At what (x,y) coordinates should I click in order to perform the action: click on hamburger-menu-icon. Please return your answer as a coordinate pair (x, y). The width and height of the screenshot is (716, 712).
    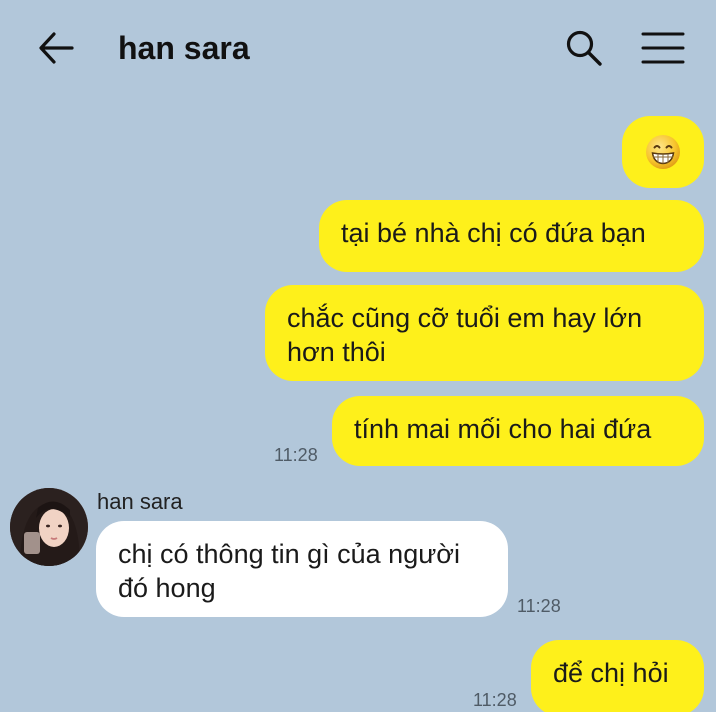
    Looking at the image, I should click on (663, 48).